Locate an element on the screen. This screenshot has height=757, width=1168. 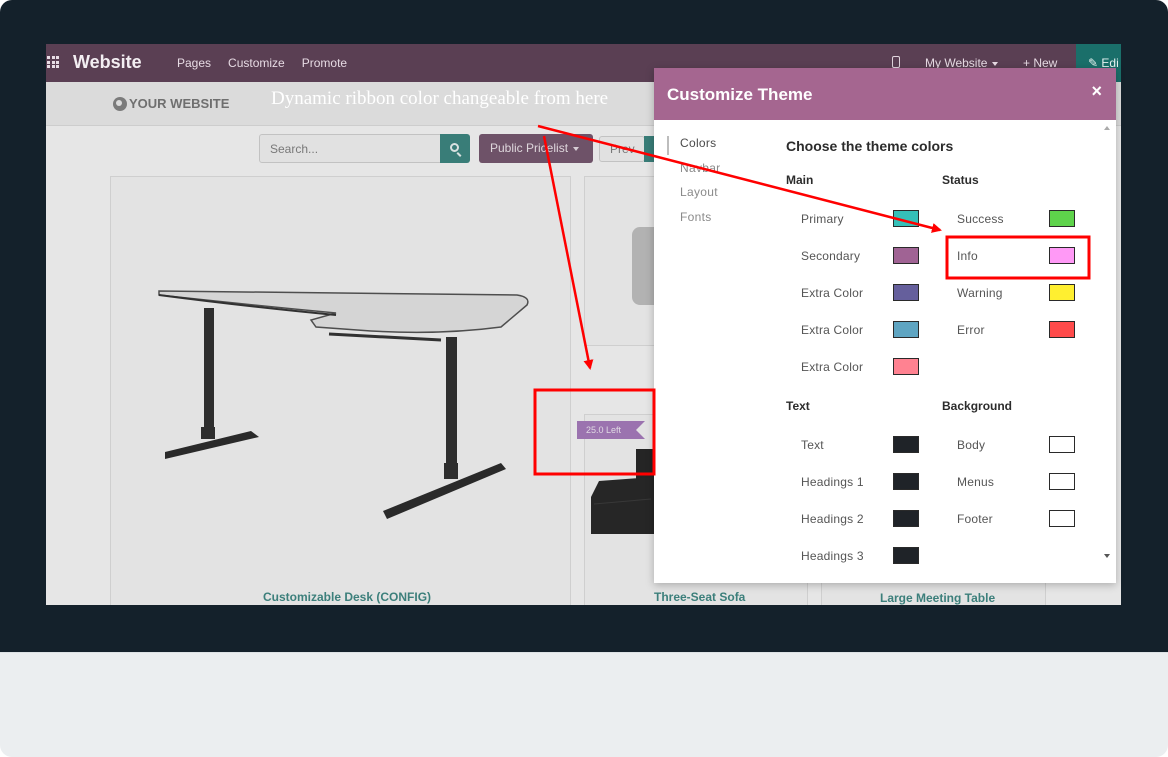
color-row-headings-1: Headings 1 is located at coordinates (871, 482).